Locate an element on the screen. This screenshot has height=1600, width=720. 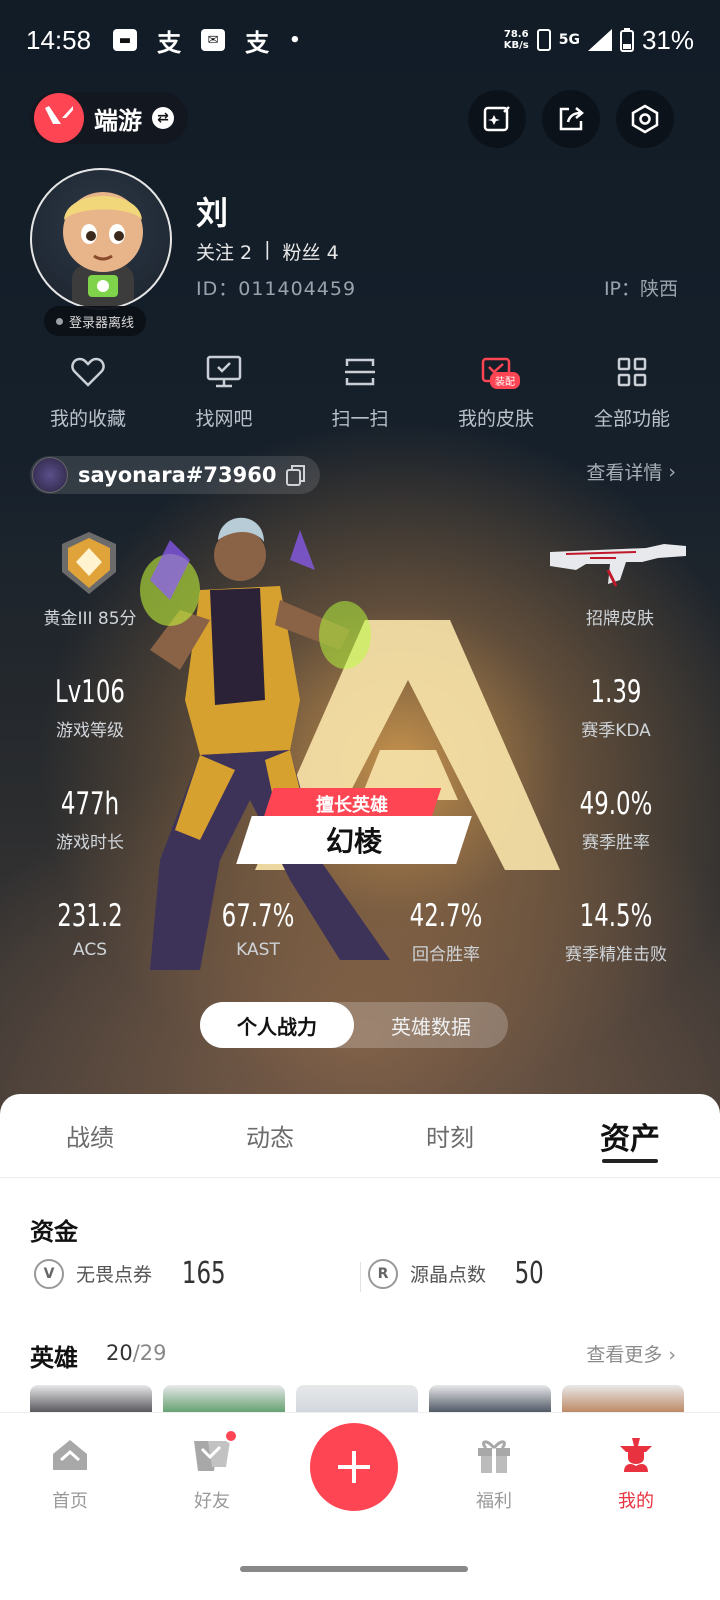
stat-label: 游戏等级 is located at coordinates (90, 731).